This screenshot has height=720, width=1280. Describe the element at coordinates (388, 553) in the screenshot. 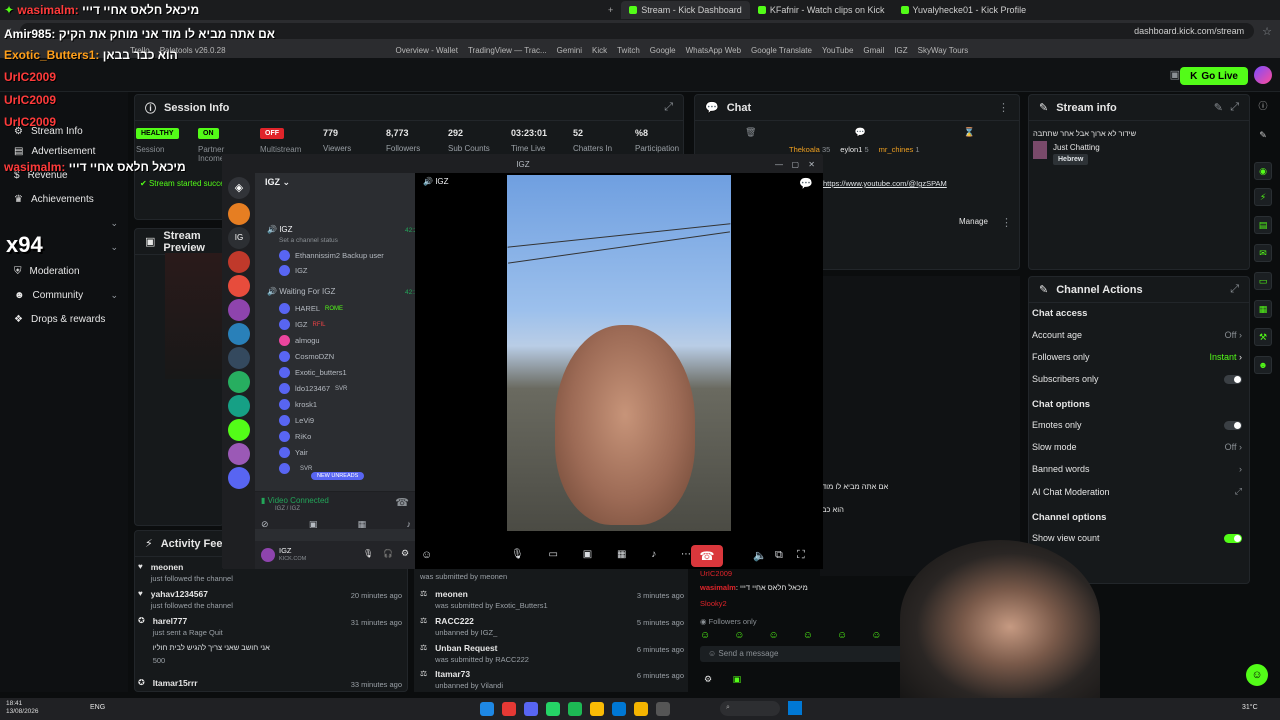

I see `headphones-icon: 🎧` at that location.